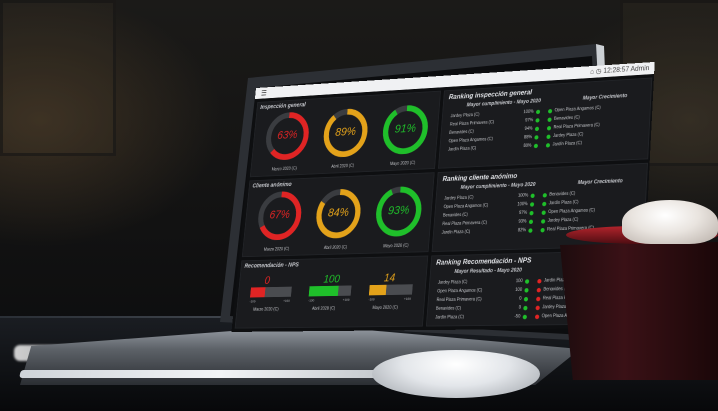 This screenshot has height=411, width=718. Describe the element at coordinates (522, 230) in the screenshot. I see `ranking-value: 82%` at that location.